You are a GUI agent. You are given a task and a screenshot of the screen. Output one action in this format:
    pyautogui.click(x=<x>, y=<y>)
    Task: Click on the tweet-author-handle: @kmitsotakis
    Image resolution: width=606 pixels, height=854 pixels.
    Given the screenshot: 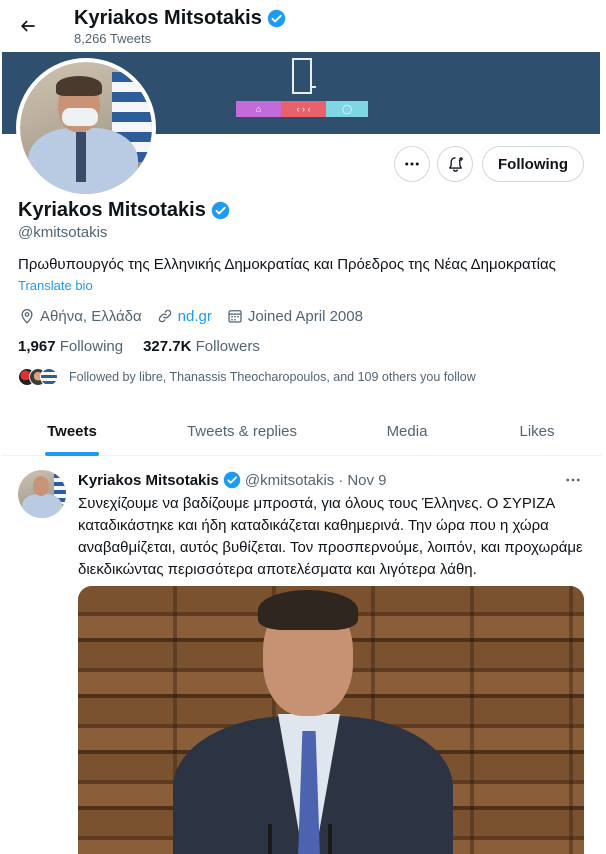 What is the action you would take?
    pyautogui.click(x=289, y=480)
    